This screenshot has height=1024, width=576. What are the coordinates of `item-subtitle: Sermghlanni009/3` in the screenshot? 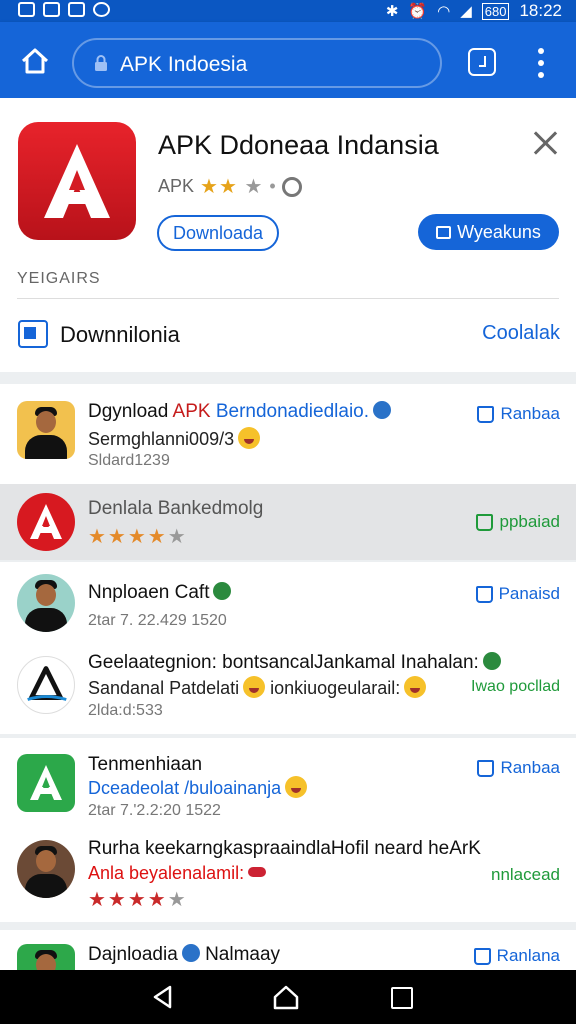 It's located at (174, 438).